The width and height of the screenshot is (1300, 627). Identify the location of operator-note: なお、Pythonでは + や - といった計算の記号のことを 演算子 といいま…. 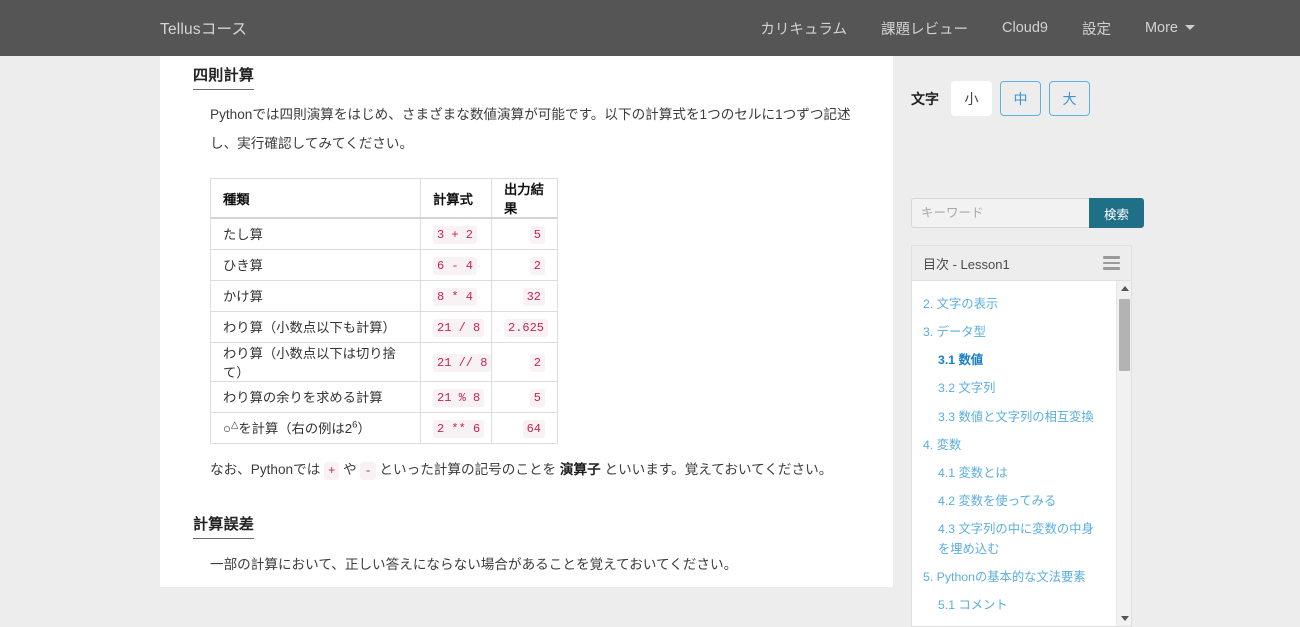
(526, 470).